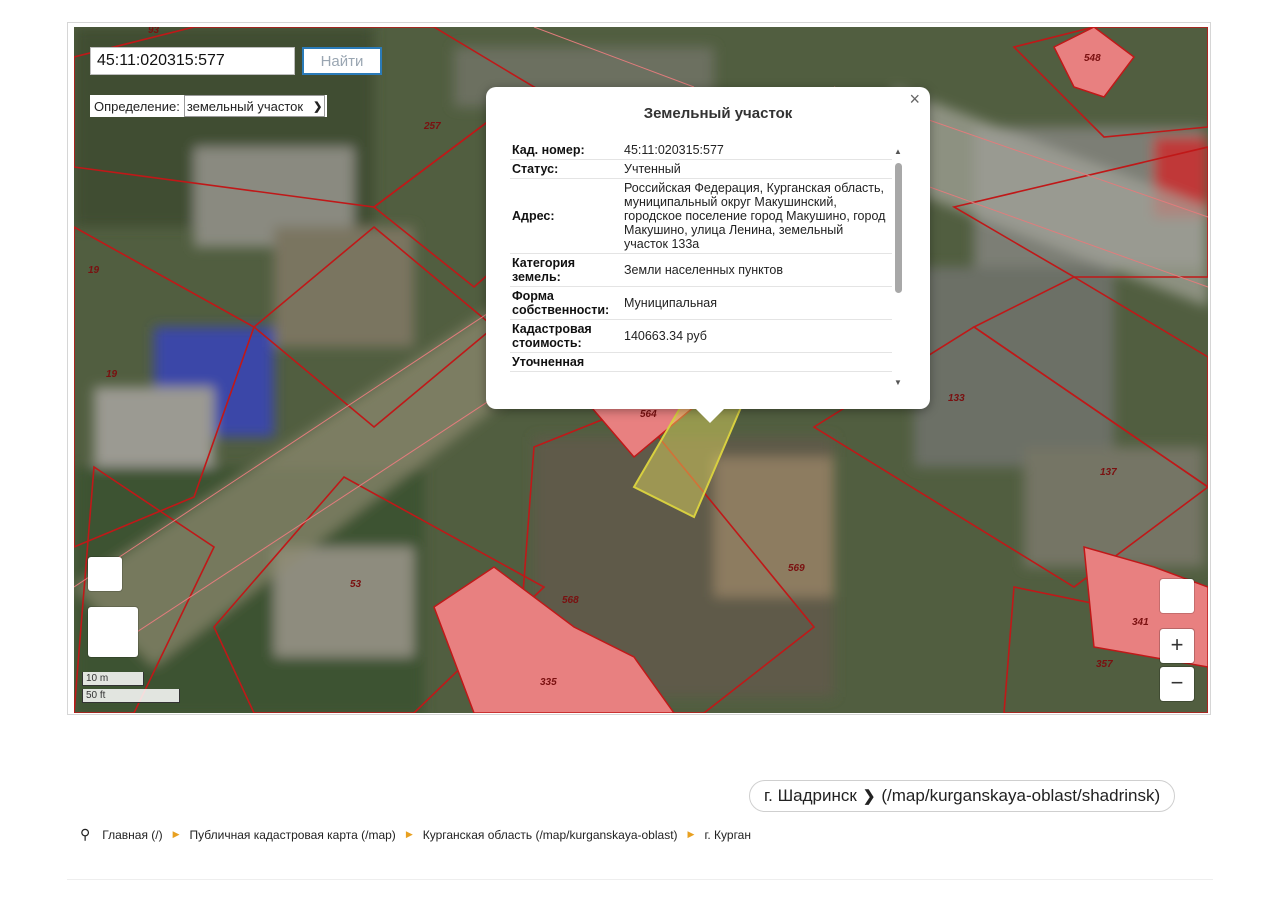 The width and height of the screenshot is (1280, 905). I want to click on row-value, so click(757, 362).